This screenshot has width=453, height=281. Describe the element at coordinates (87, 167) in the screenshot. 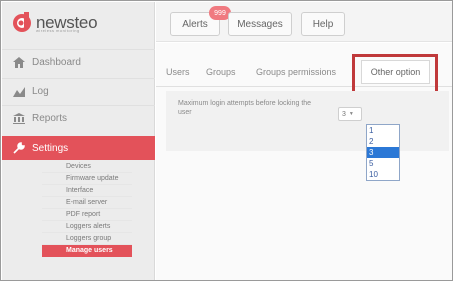

I see `submenu-item-devices: Devices` at that location.